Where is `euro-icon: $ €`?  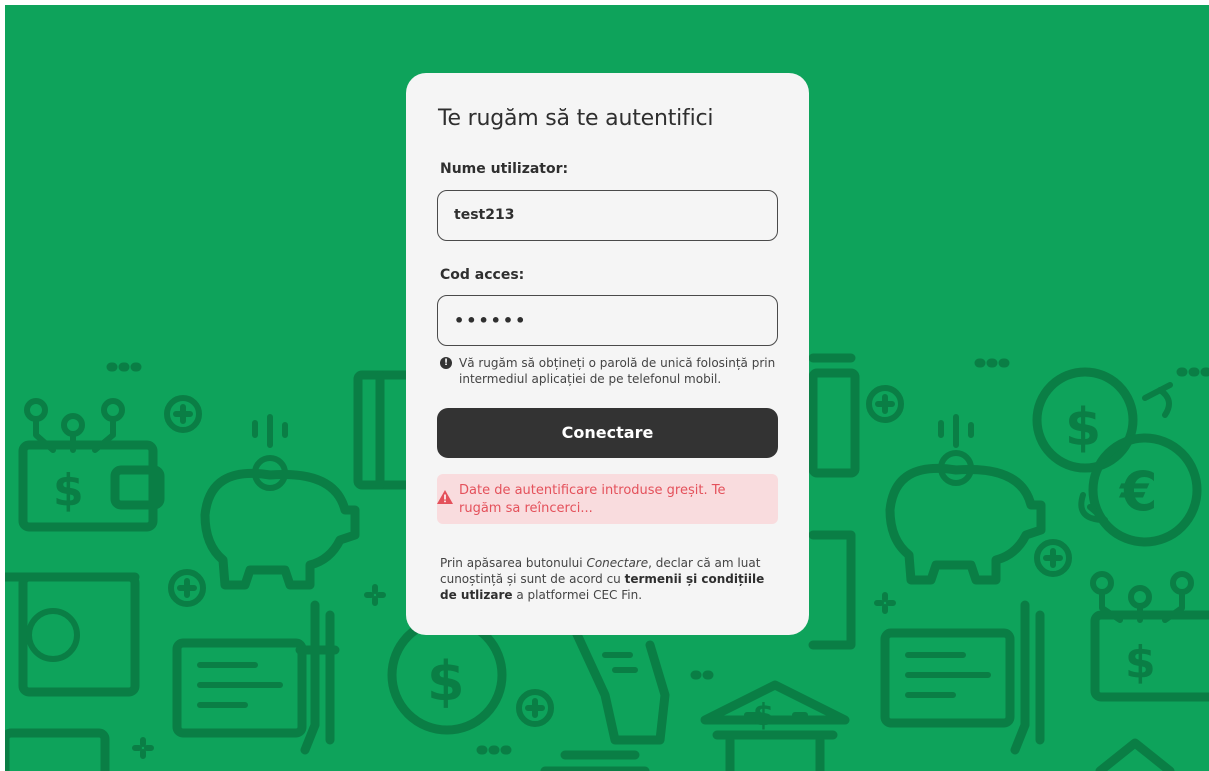 euro-icon: $ € is located at coordinates (1117, 457).